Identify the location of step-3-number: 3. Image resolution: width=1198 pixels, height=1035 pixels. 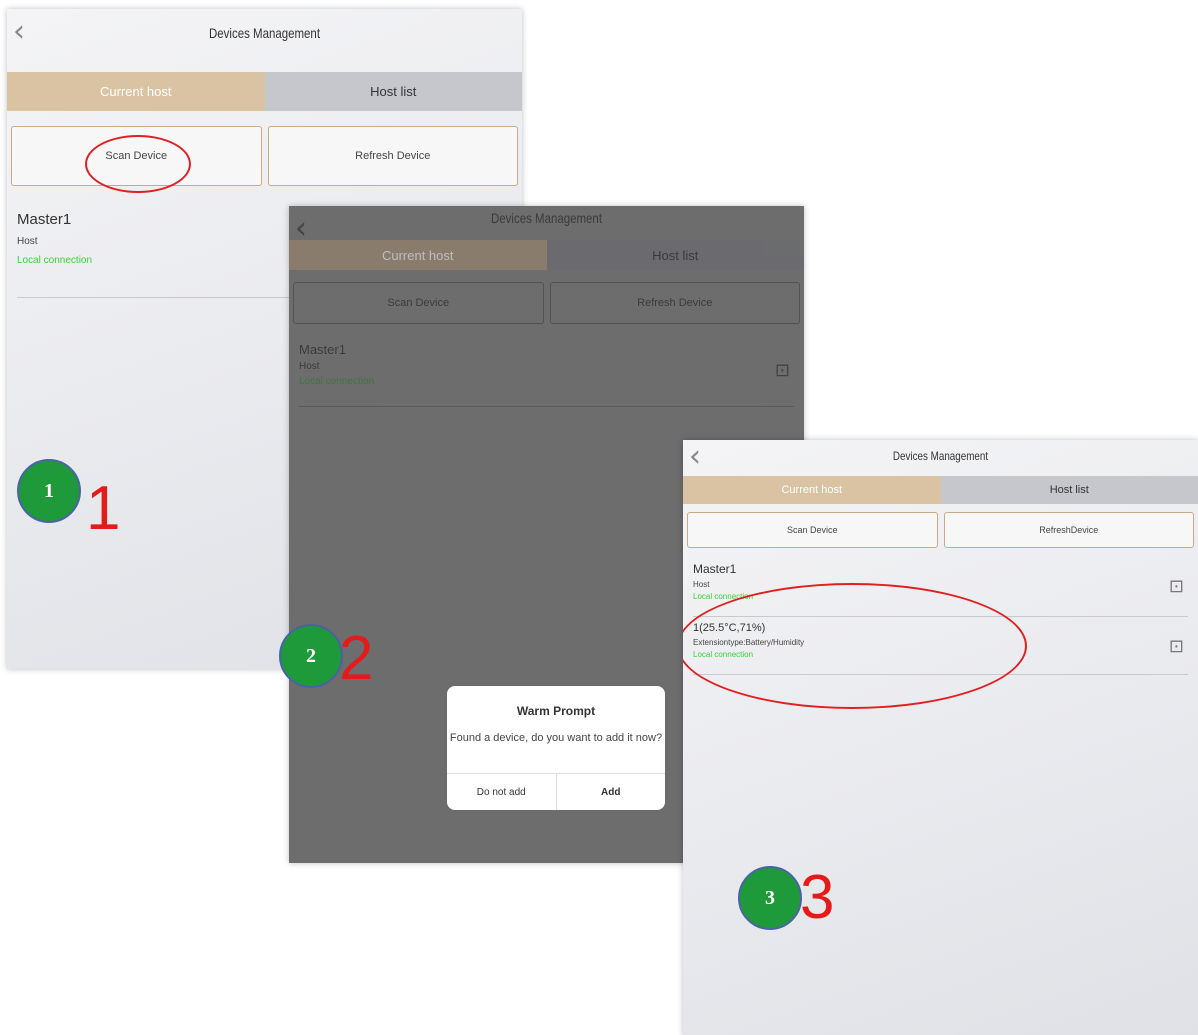
(817, 897).